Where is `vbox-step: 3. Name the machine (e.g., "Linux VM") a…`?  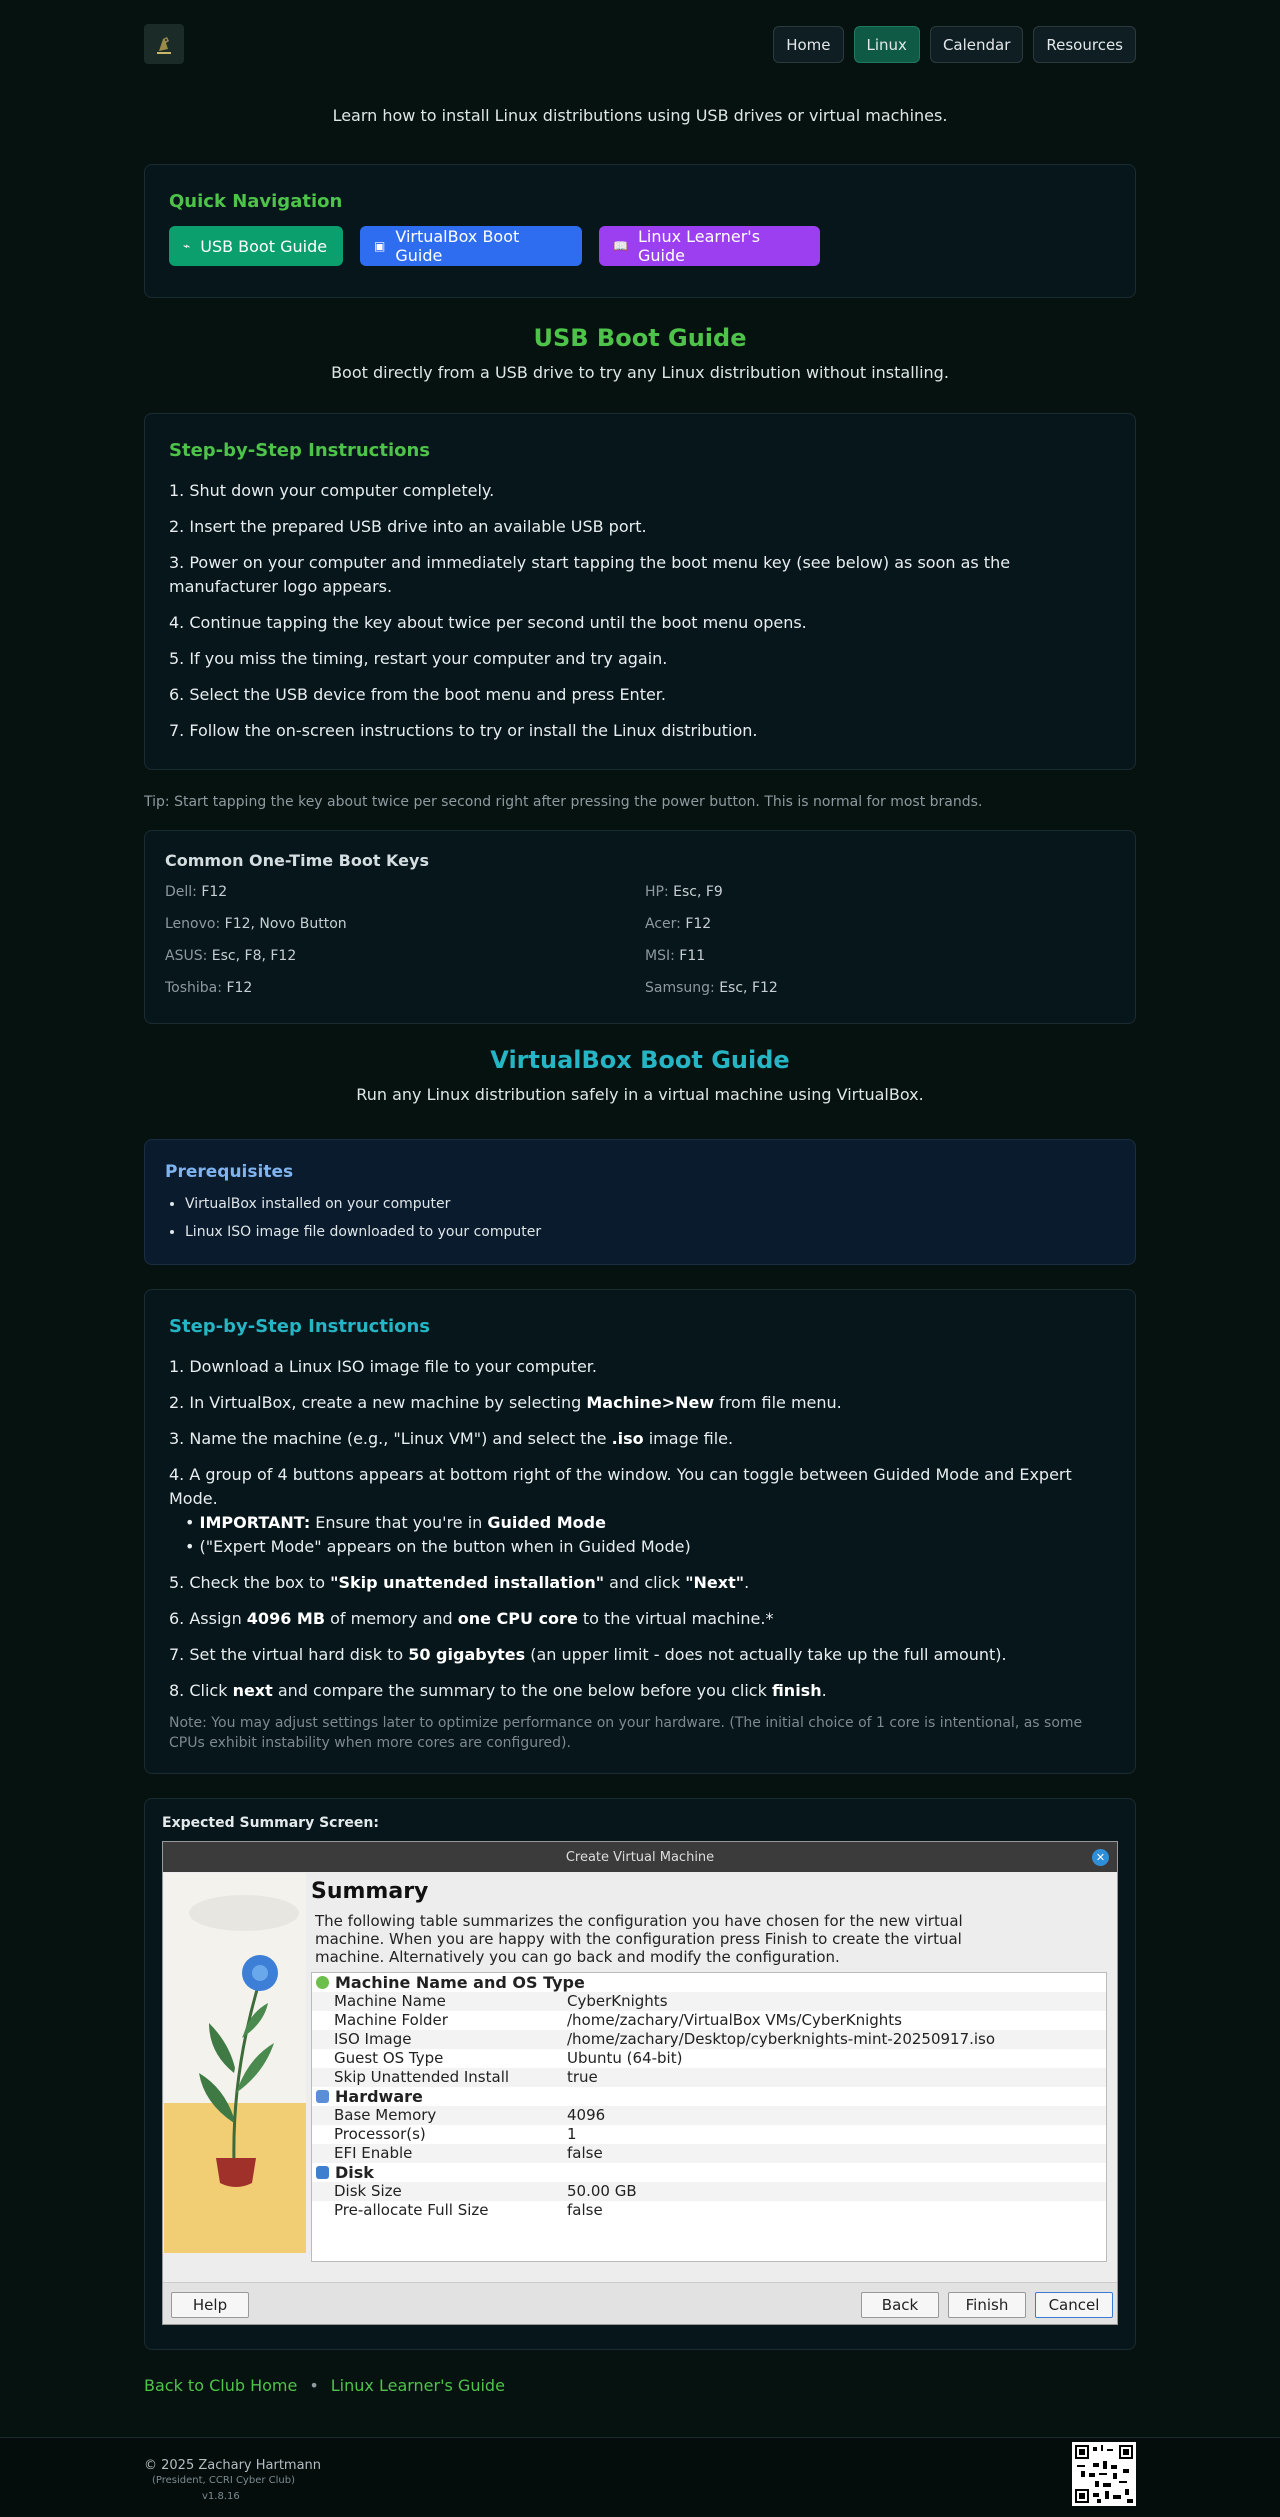
vbox-step: 3. Name the machine (e.g., "Linux VM") a… is located at coordinates (451, 1438).